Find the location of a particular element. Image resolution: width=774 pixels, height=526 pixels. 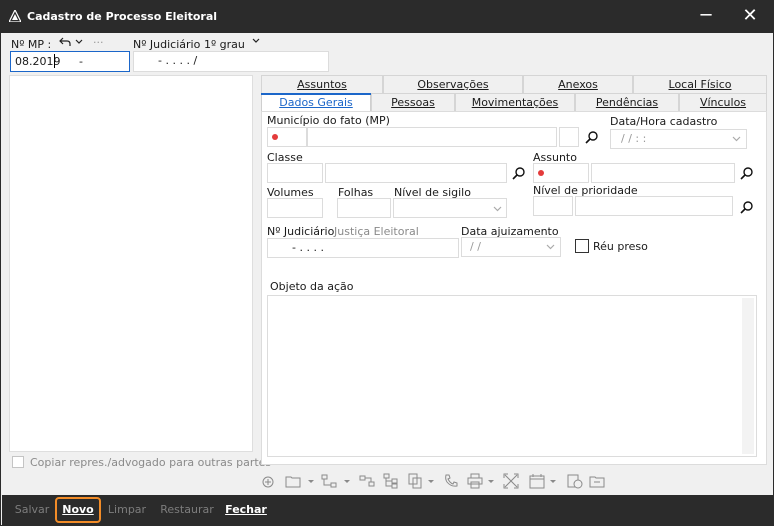

datahora-chevron-icon is located at coordinates (736, 139).